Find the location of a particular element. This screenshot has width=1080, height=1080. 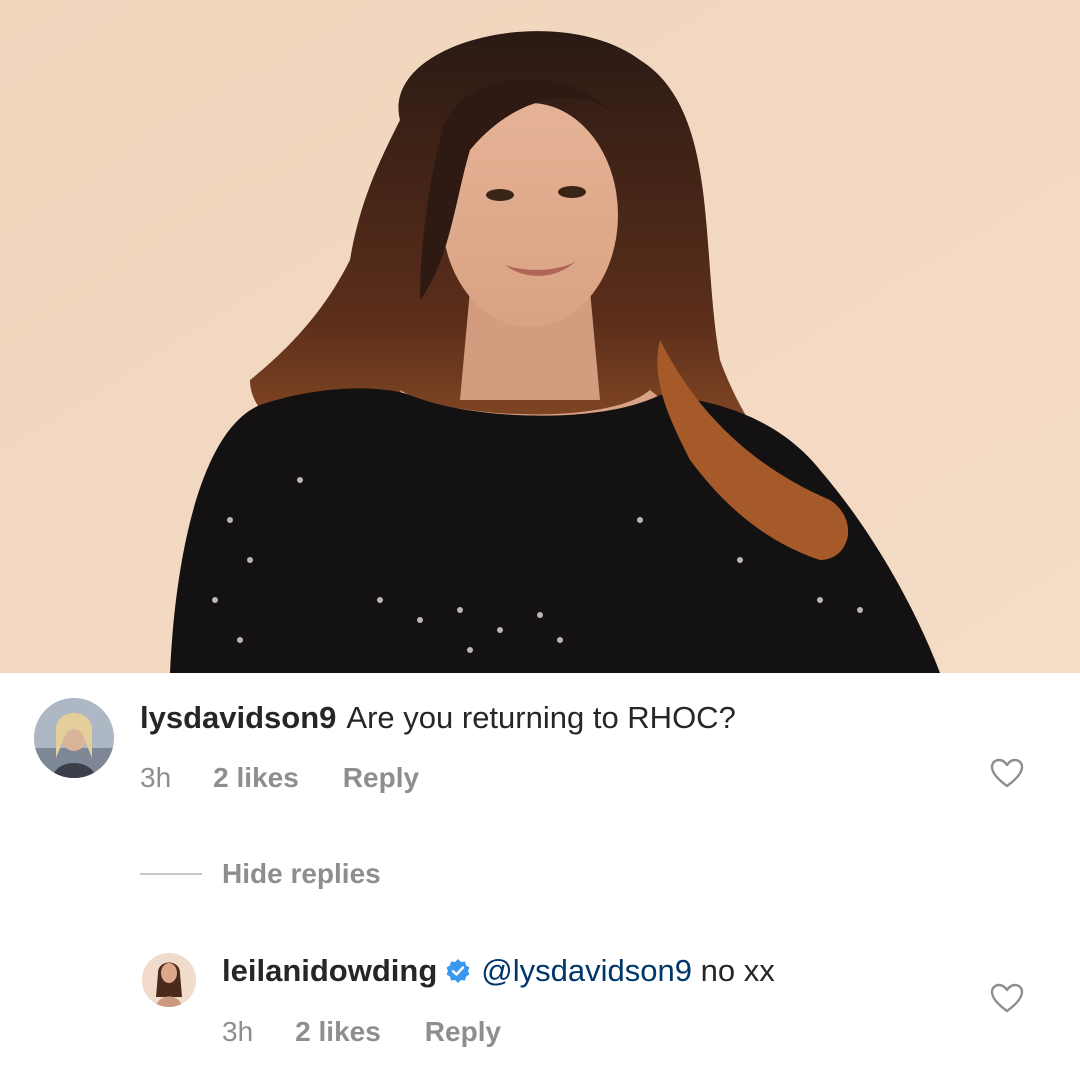

hide-replies-button: Hide replies is located at coordinates (260, 874).